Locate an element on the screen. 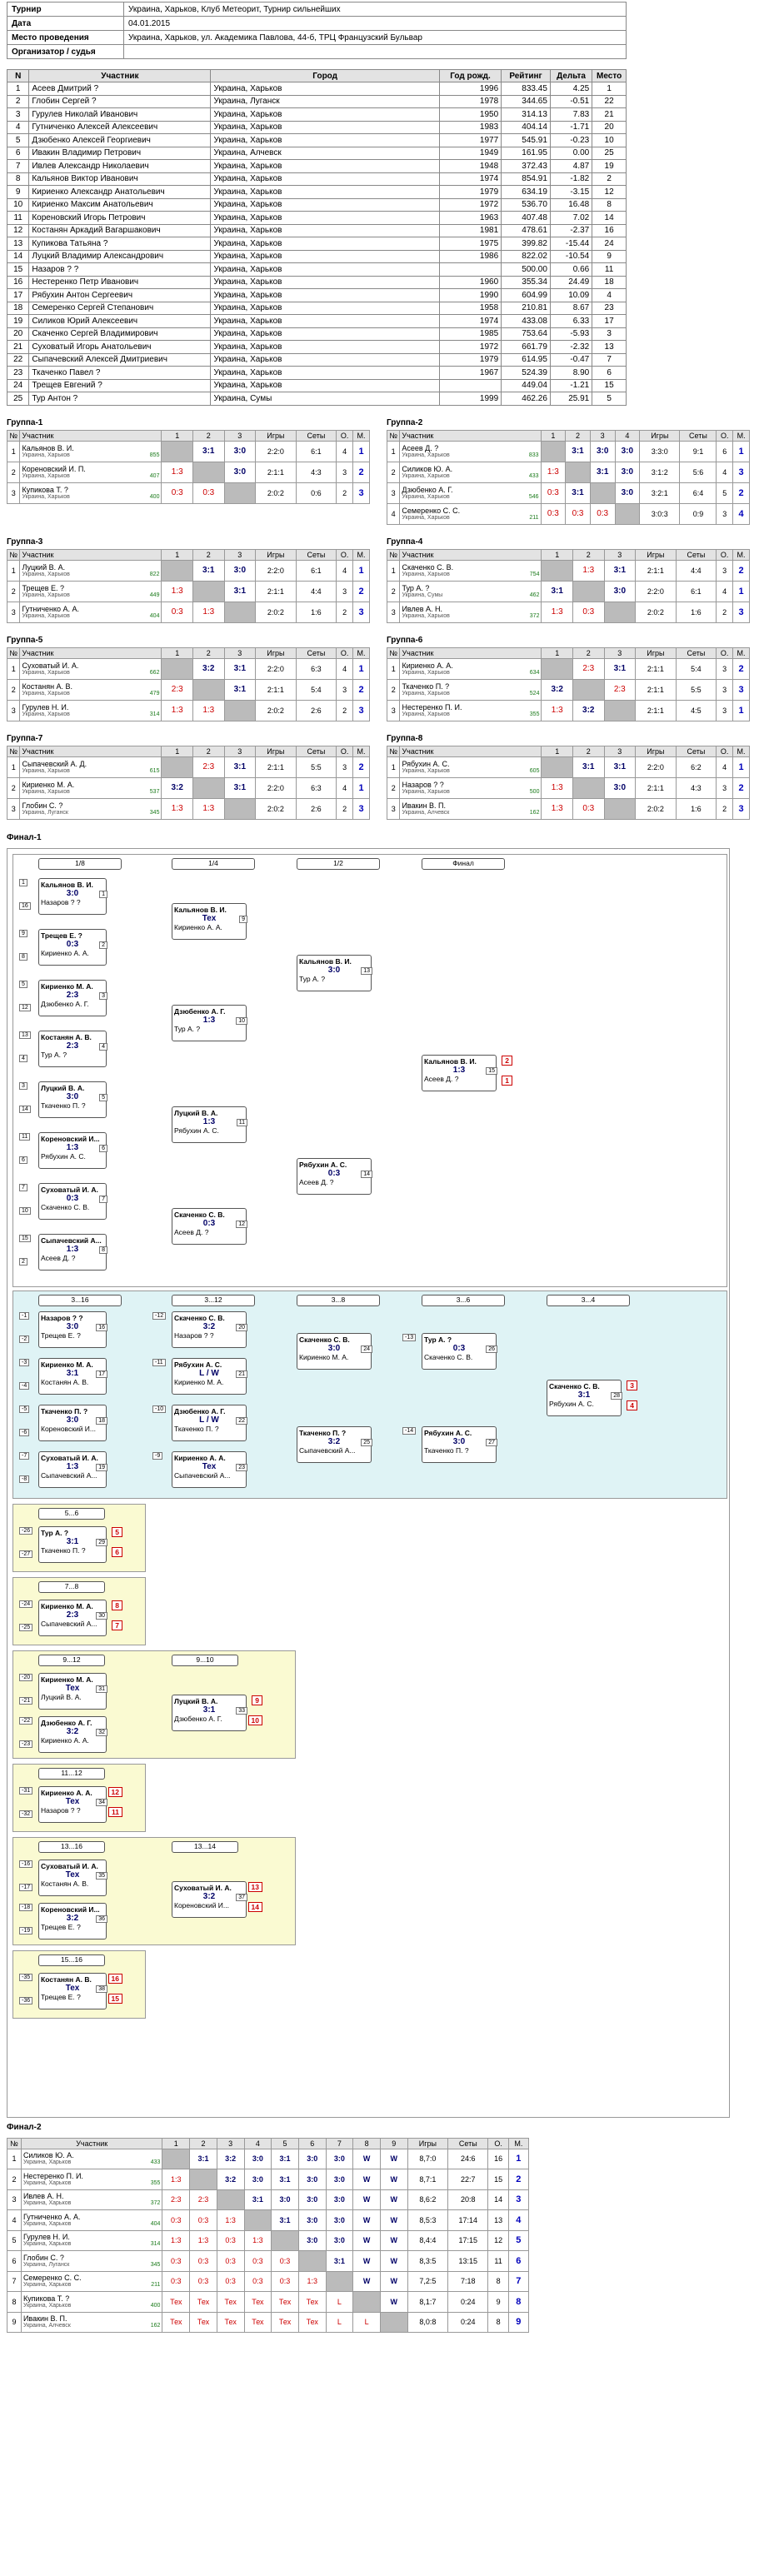 This screenshot has width=784, height=2576. stat-cell: 7,2:5 is located at coordinates (428, 2281).